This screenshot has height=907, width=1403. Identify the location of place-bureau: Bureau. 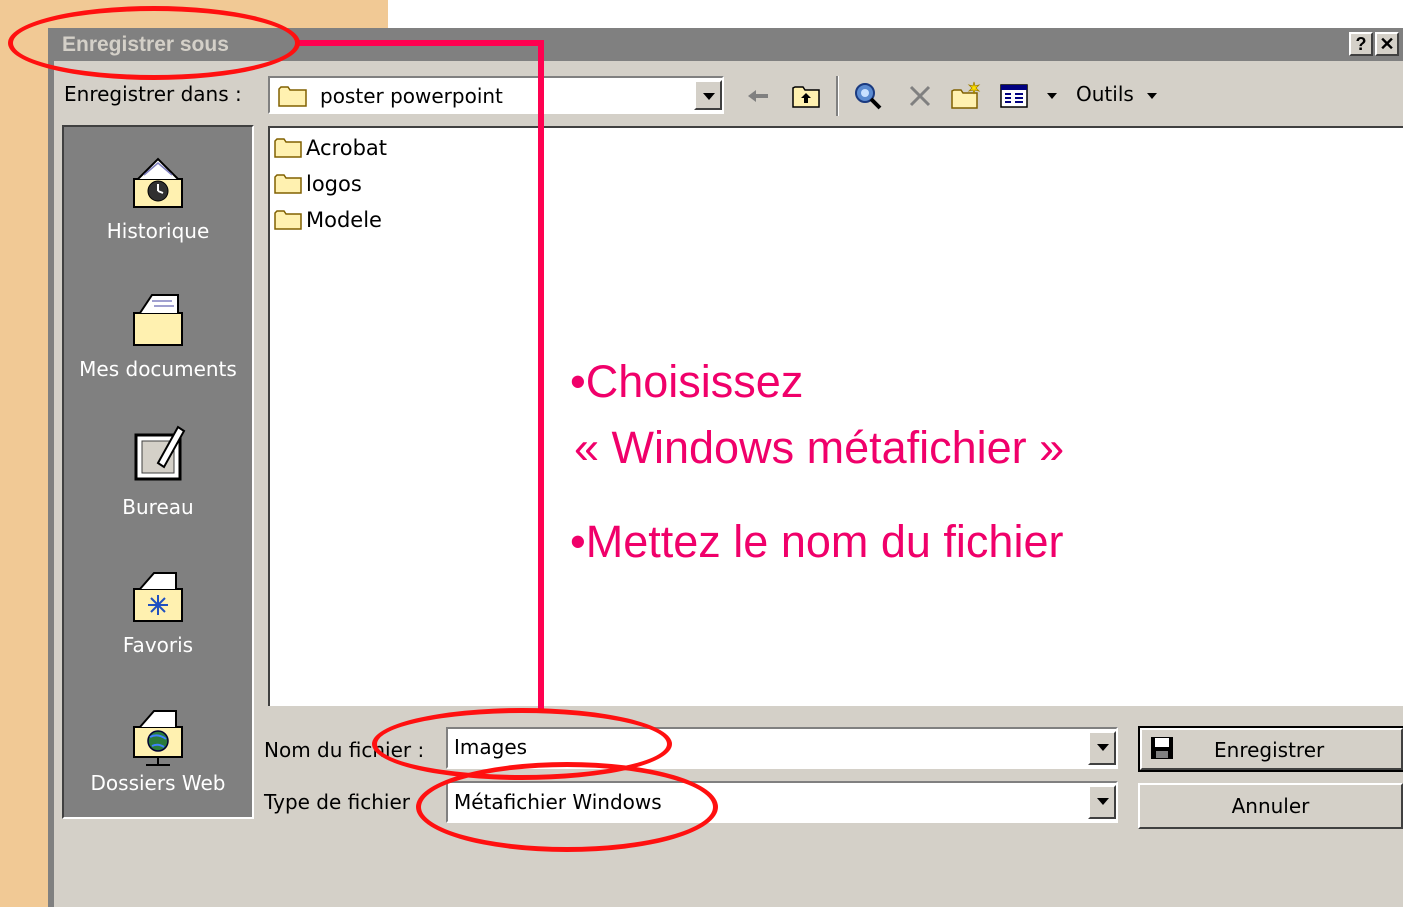
(158, 470).